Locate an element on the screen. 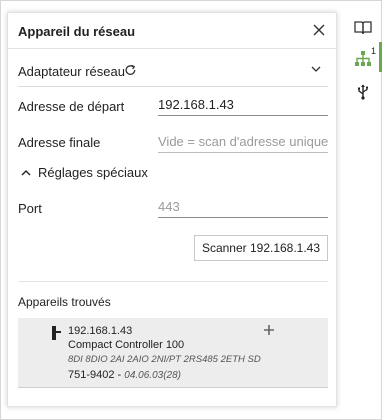  device-order-number: 751-9402 is located at coordinates (91, 375).